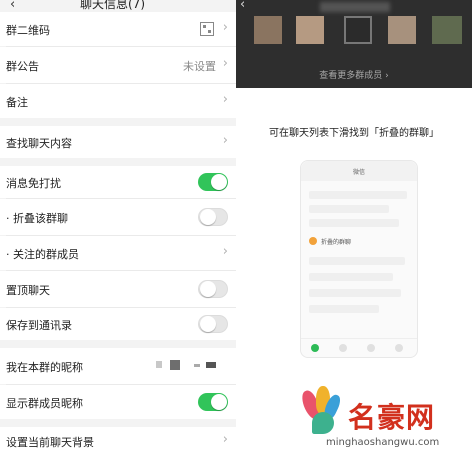  Describe the element at coordinates (354, 133) in the screenshot. I see `tutorial-tip: 可在聊天列表下滑找到「折叠的群聊」` at that location.